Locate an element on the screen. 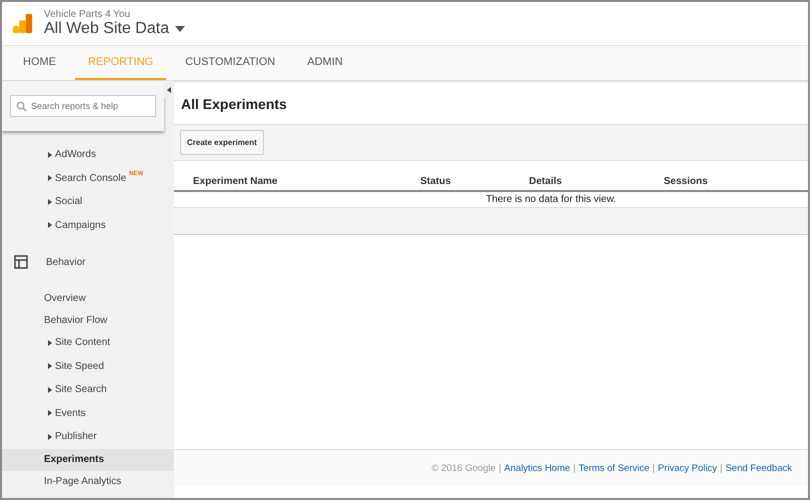 The height and width of the screenshot is (500, 810). copyright-text: © 2016 Google is located at coordinates (464, 468).